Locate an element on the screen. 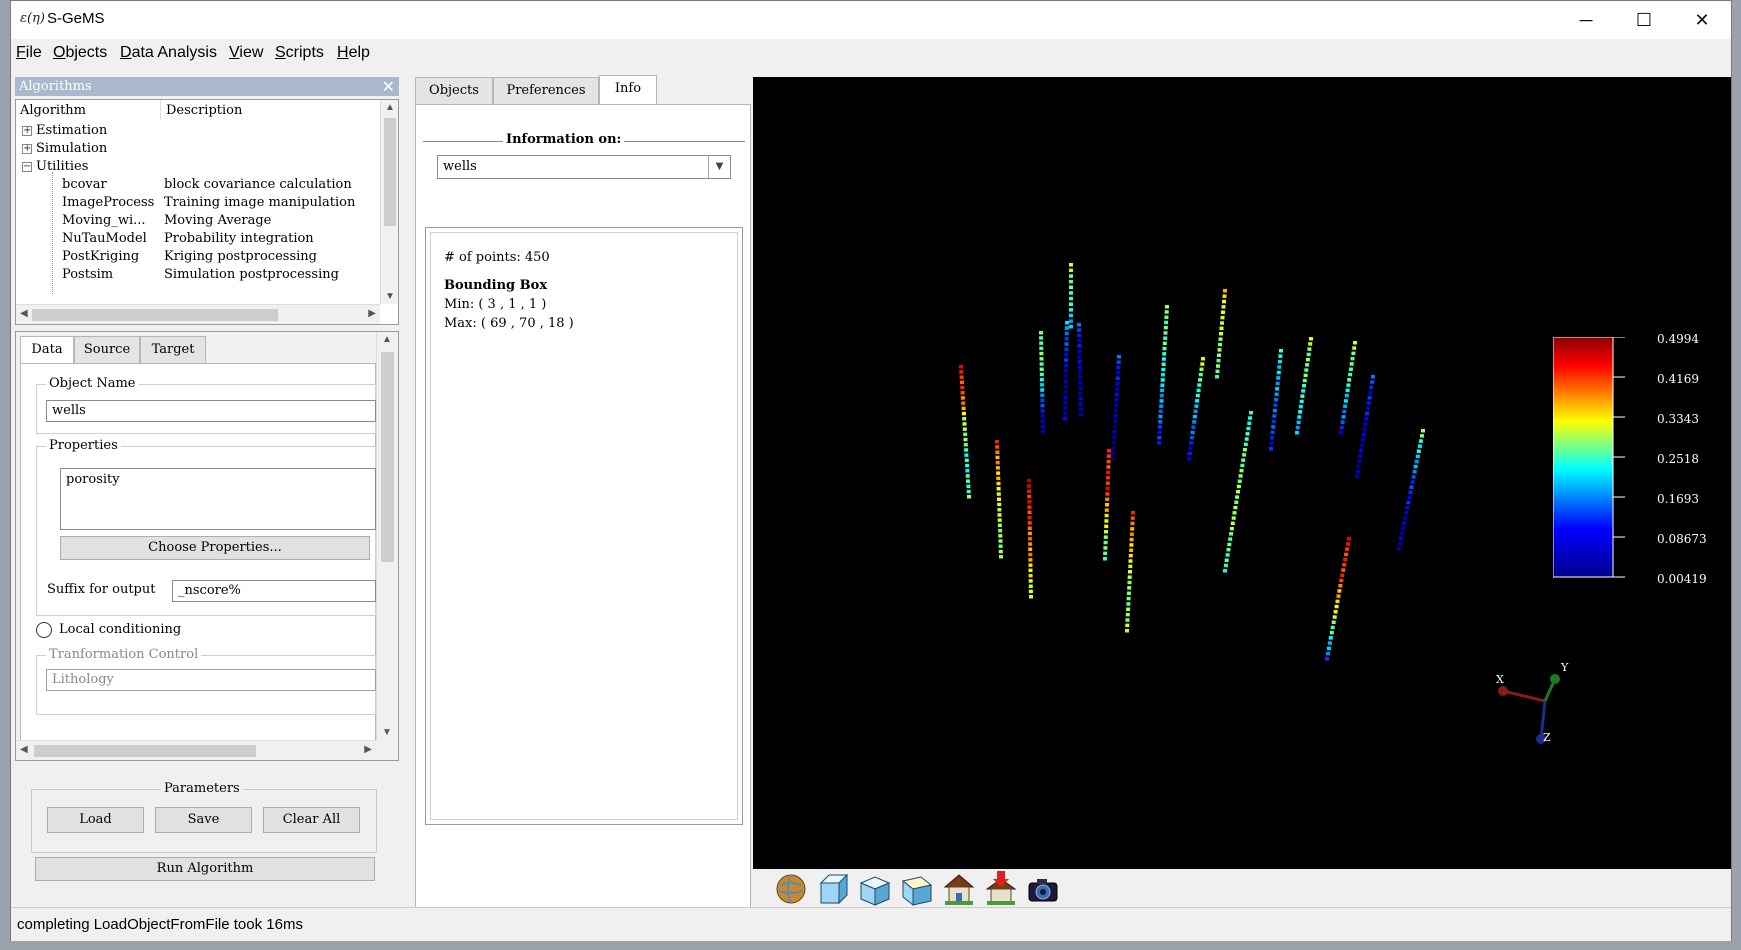 This screenshot has width=1741, height=950. tab-objects: Objects is located at coordinates (454, 91).